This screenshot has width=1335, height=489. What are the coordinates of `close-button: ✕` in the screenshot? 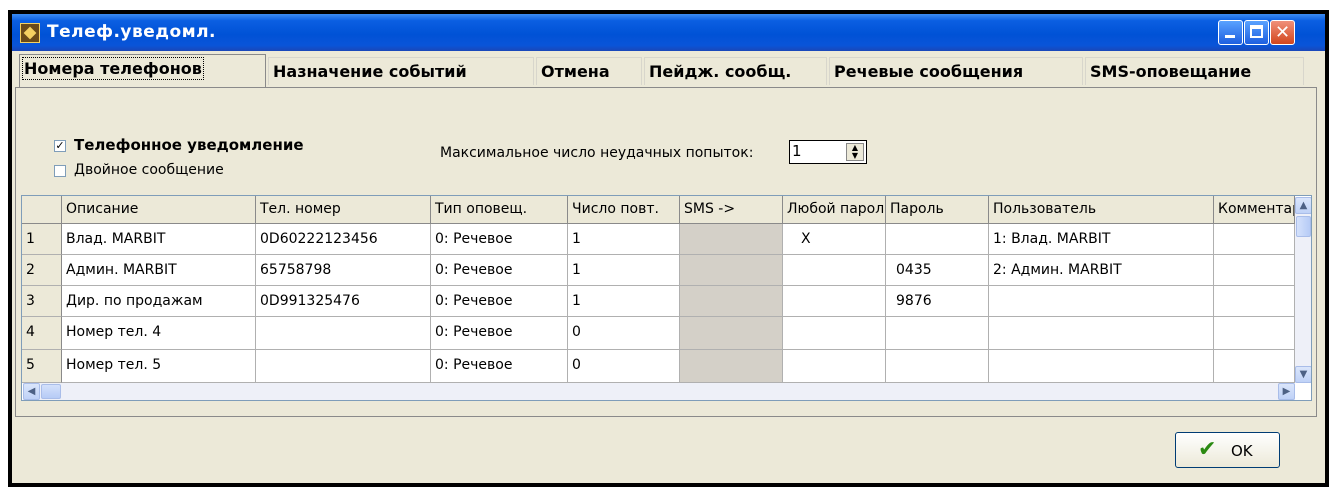 It's located at (1282, 32).